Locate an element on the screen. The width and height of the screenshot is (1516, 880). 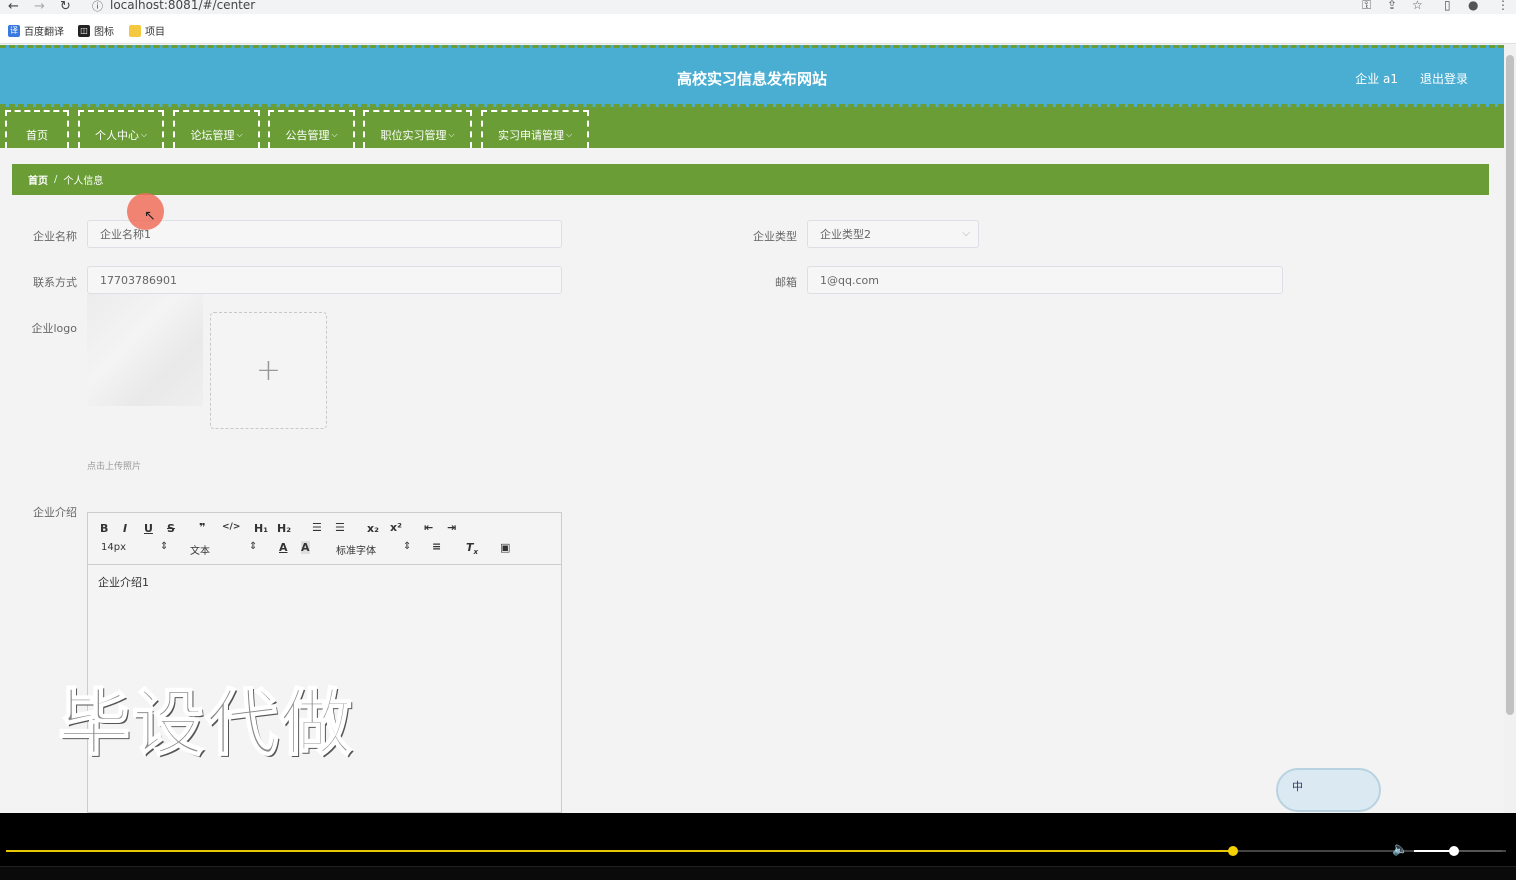
blockquote-icon: ❞ is located at coordinates (202, 527).